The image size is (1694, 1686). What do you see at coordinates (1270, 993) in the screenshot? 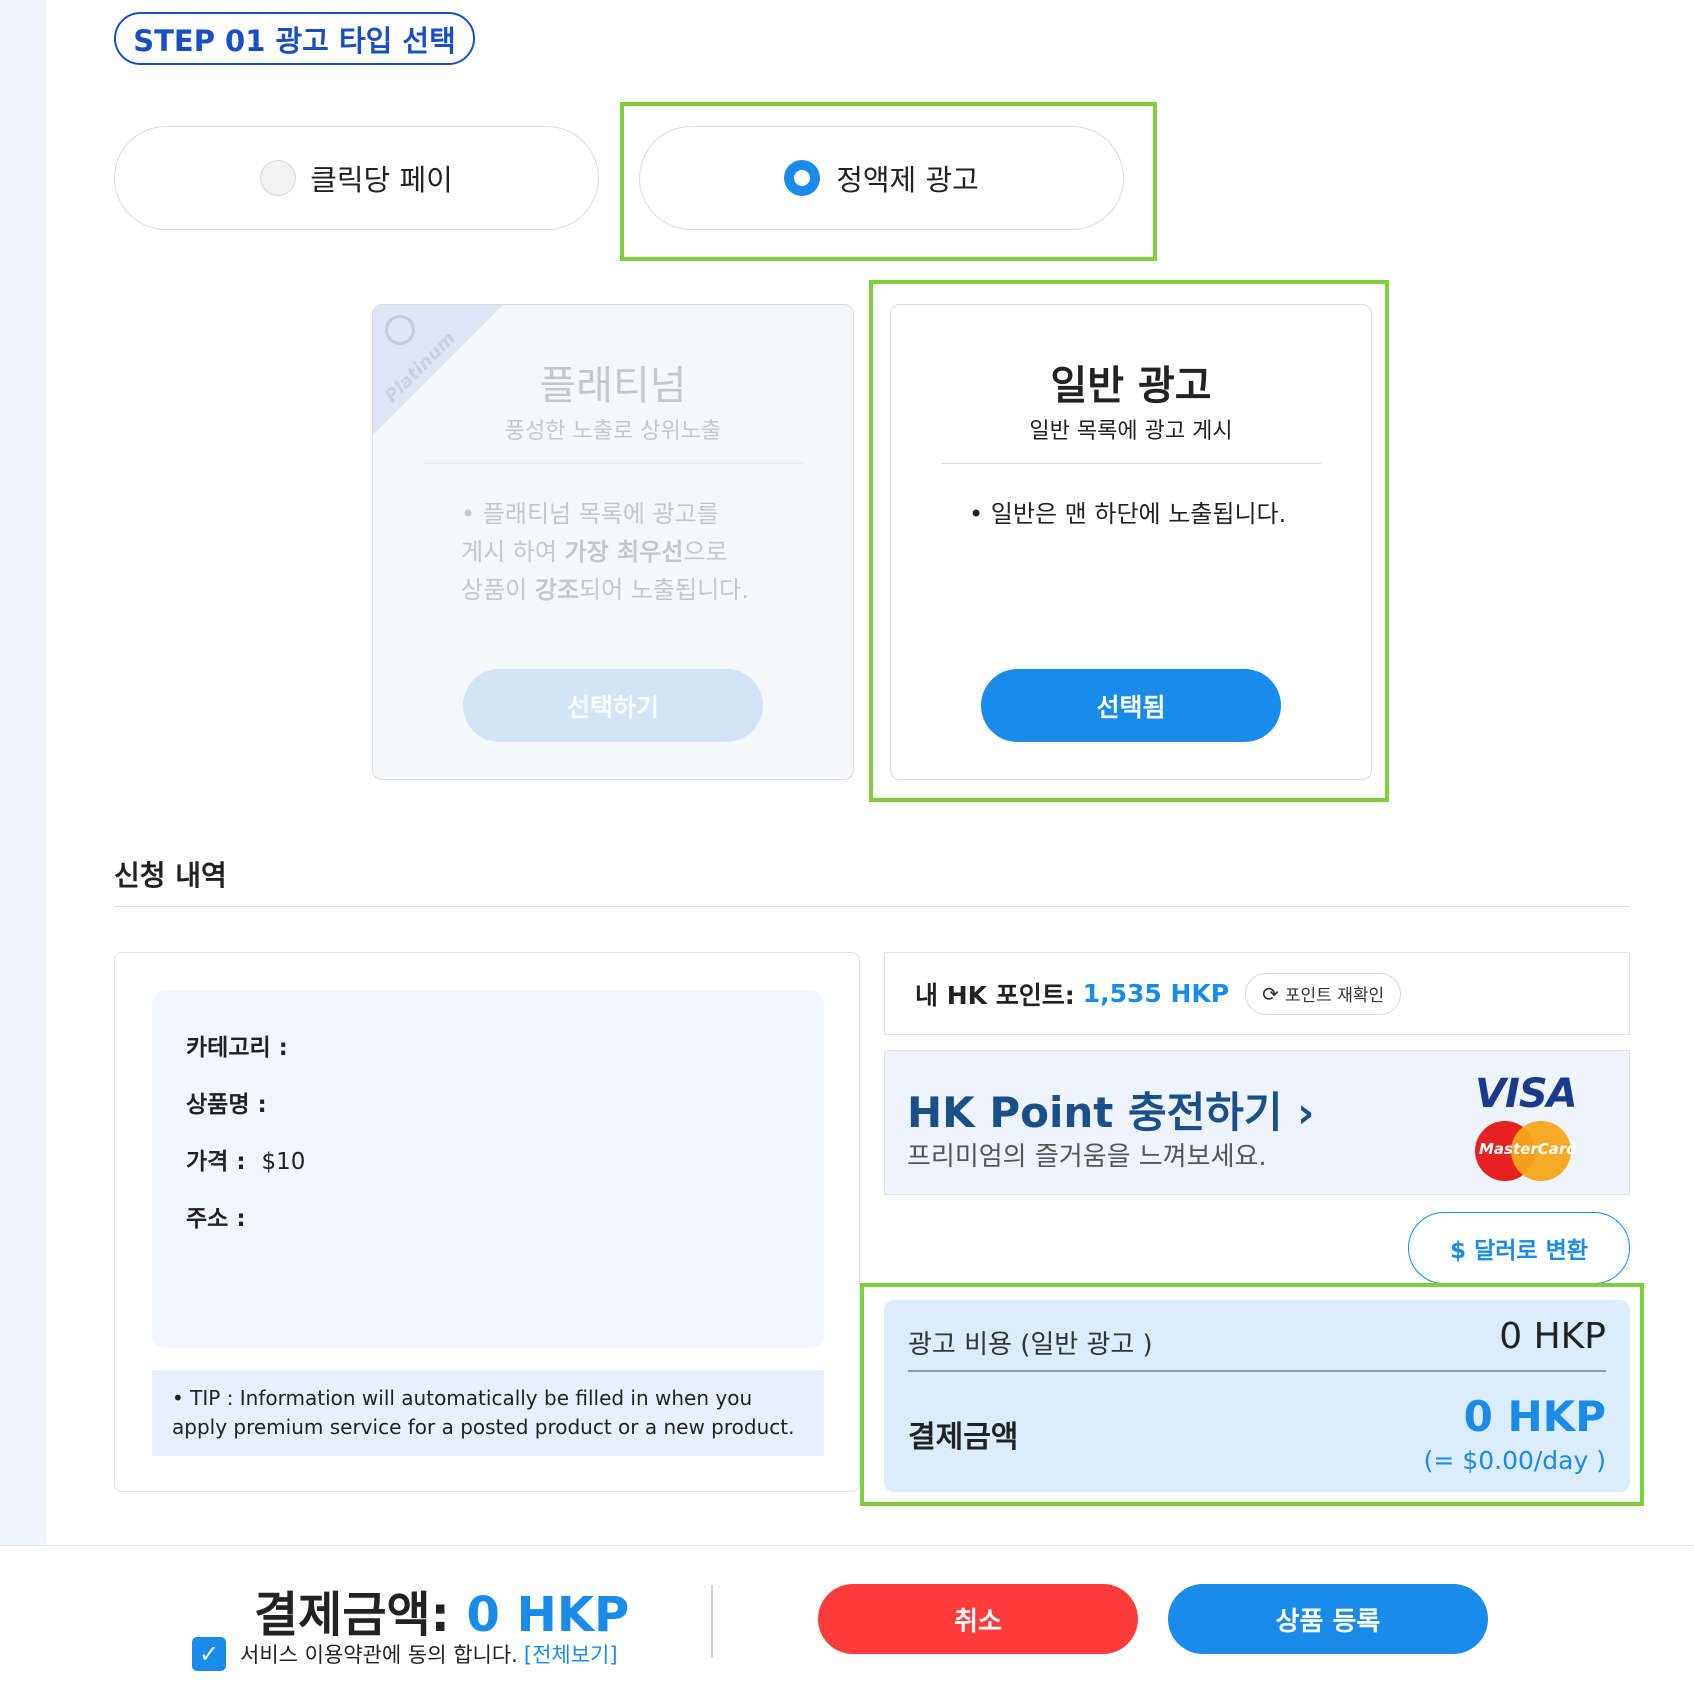
I see `refresh-icon: ⟳` at bounding box center [1270, 993].